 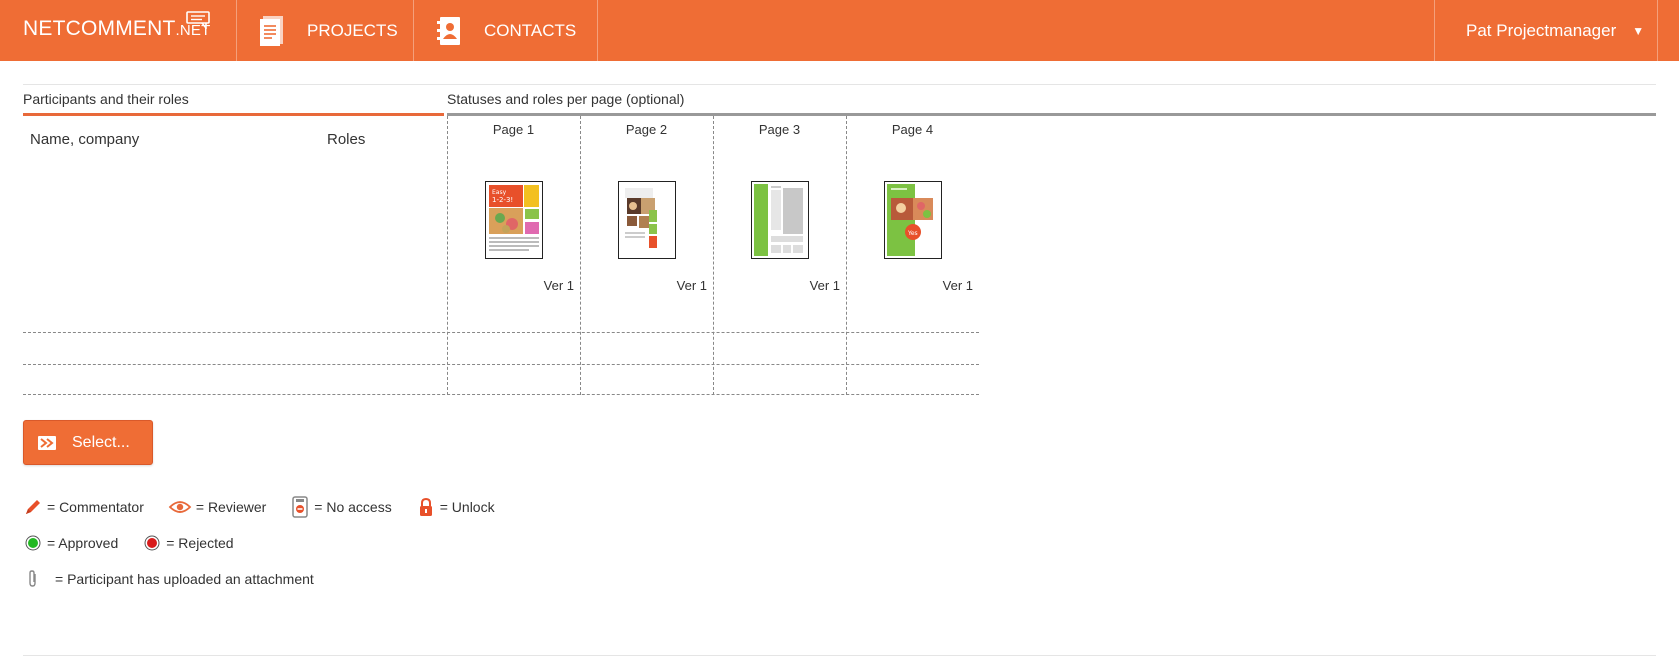 I want to click on lock-icon, so click(x=426, y=507).